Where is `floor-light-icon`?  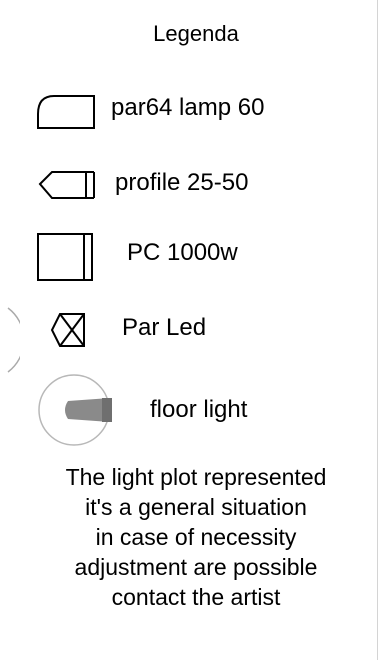
floor-light-icon is located at coordinates (75, 410).